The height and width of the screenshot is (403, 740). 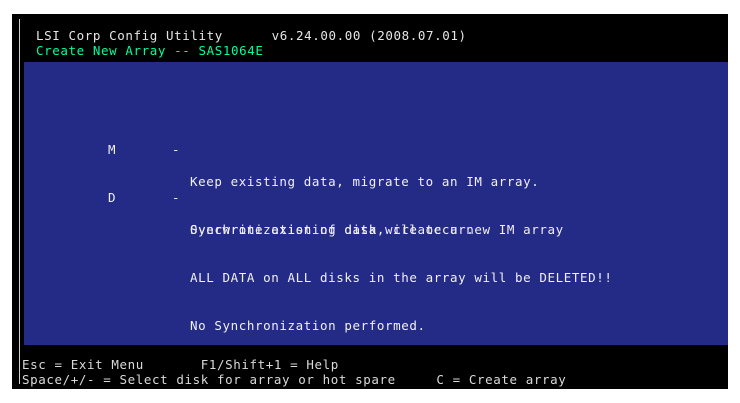 What do you see at coordinates (19, 201) in the screenshot?
I see `screen-border` at bounding box center [19, 201].